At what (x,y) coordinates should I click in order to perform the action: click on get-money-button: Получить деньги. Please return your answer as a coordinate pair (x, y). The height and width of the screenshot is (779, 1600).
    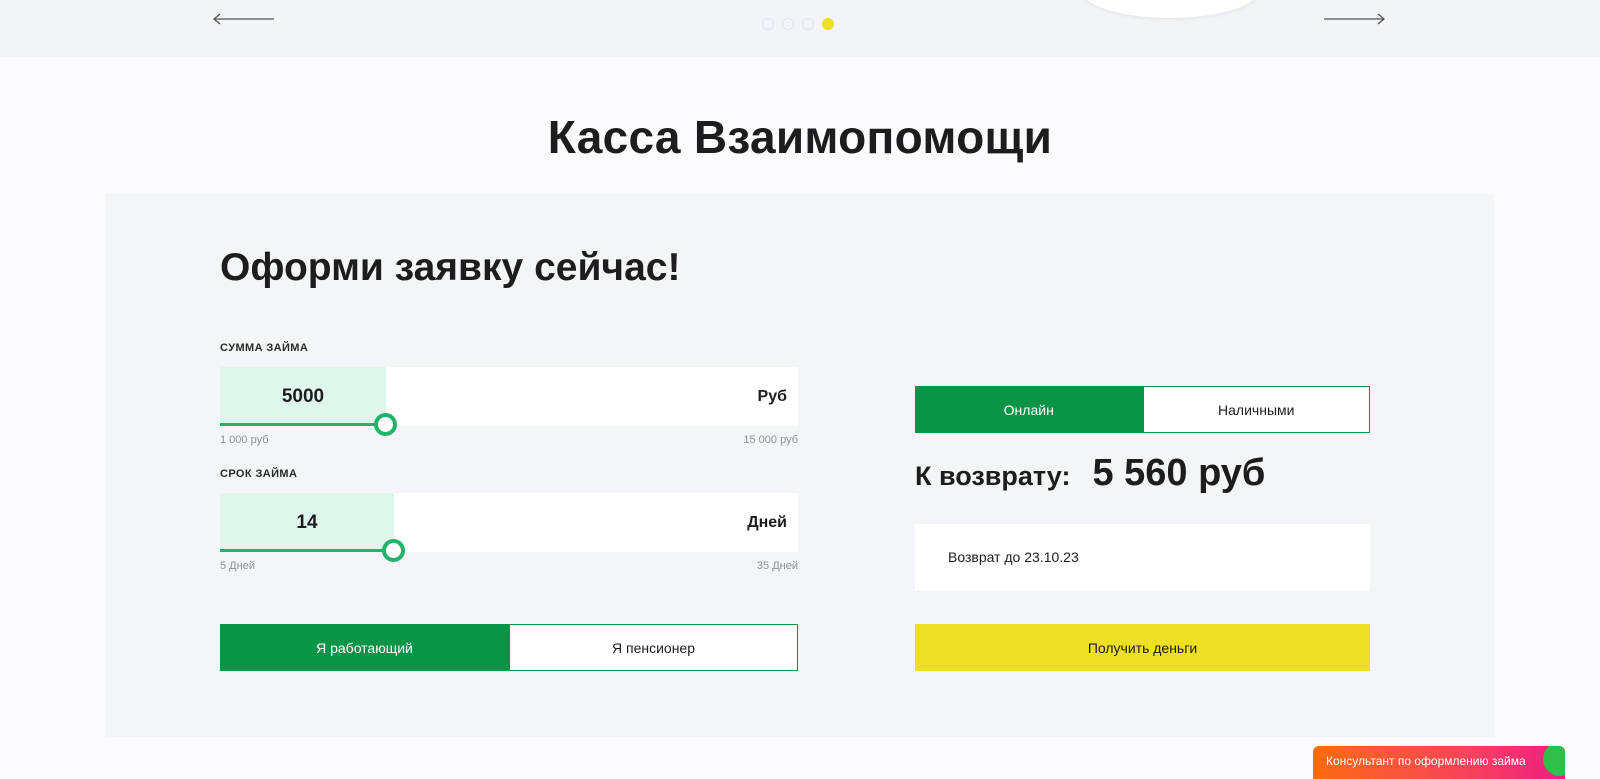
    Looking at the image, I should click on (1142, 647).